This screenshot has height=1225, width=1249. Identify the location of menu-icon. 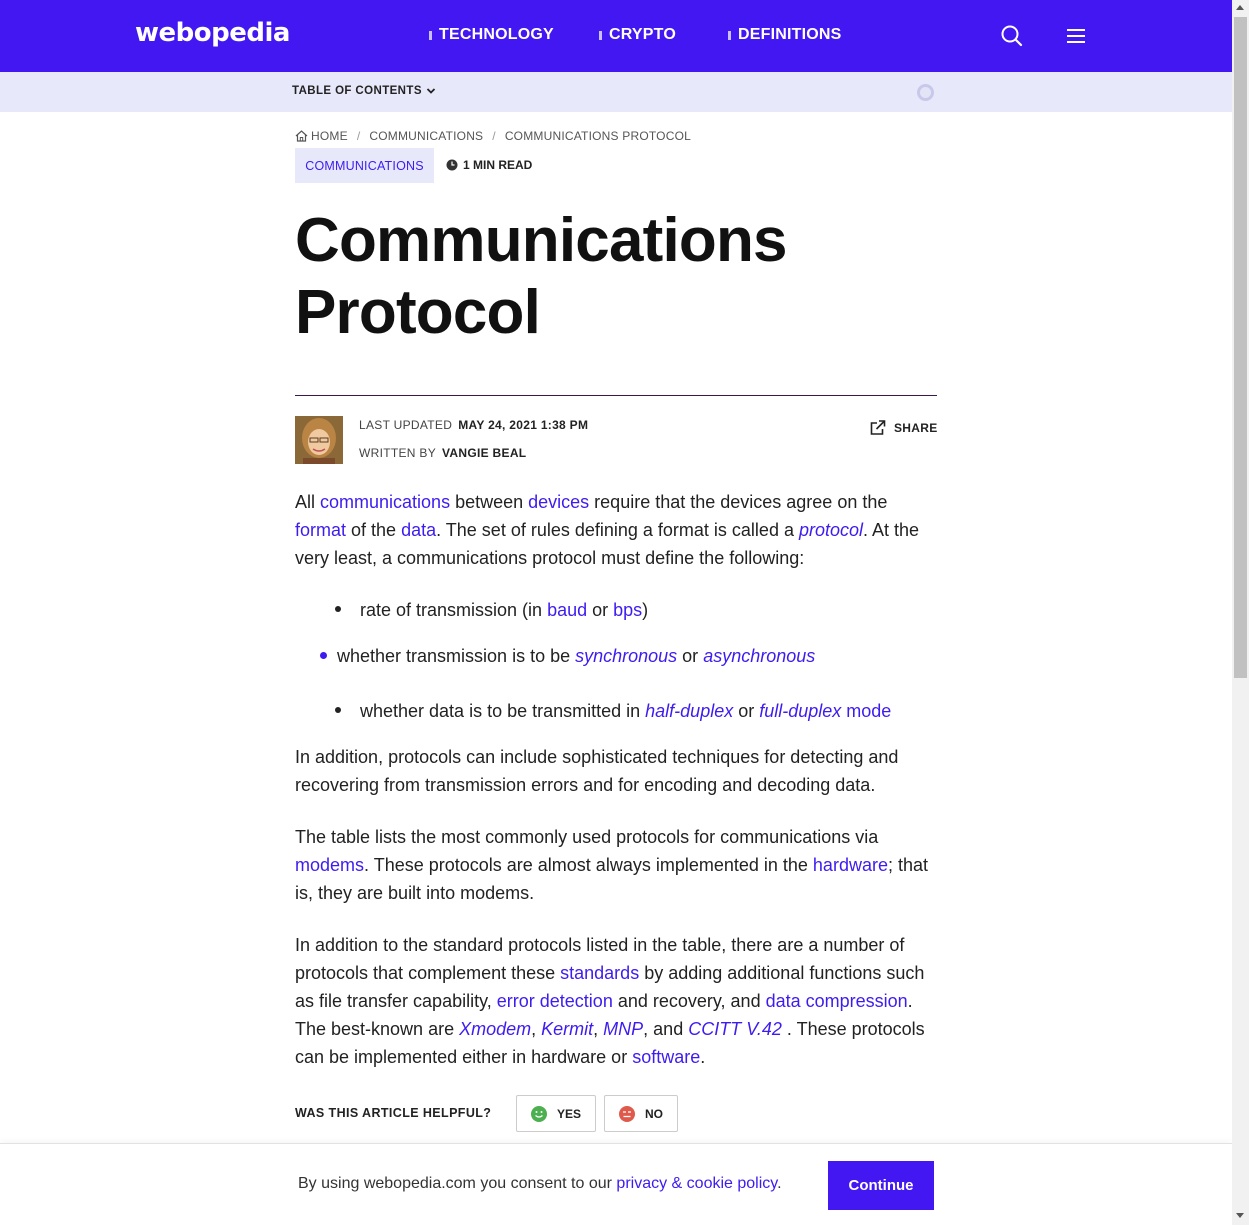
(1076, 36).